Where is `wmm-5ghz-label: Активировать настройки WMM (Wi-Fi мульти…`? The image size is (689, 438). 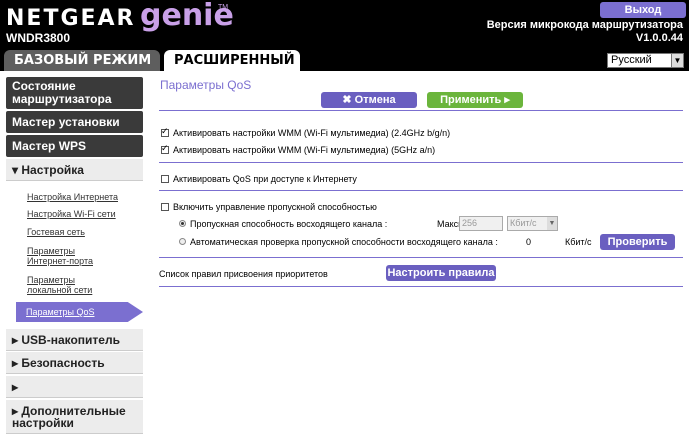
wmm-5ghz-label: Активировать настройки WMM (Wi-Fi мульти… is located at coordinates (304, 150).